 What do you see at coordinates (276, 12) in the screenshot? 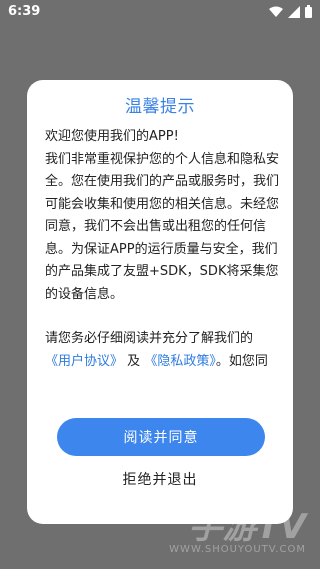
I see `wifi-icon` at bounding box center [276, 12].